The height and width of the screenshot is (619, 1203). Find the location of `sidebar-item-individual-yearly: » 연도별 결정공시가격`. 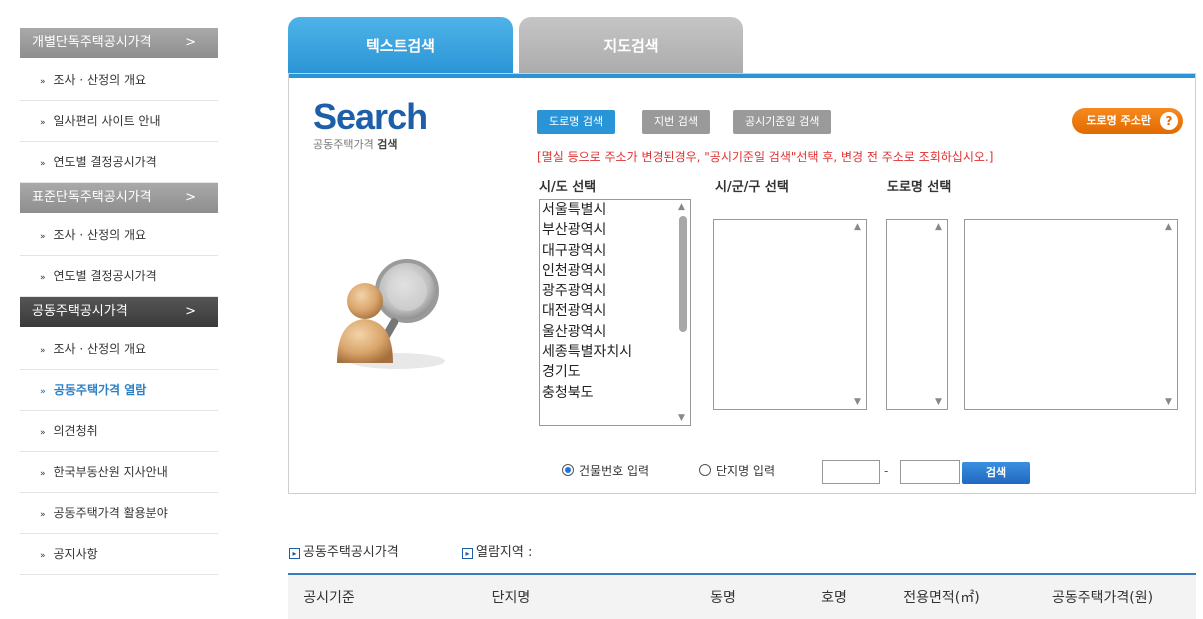

sidebar-item-individual-yearly: » 연도별 결정공시가격 is located at coordinates (119, 162).